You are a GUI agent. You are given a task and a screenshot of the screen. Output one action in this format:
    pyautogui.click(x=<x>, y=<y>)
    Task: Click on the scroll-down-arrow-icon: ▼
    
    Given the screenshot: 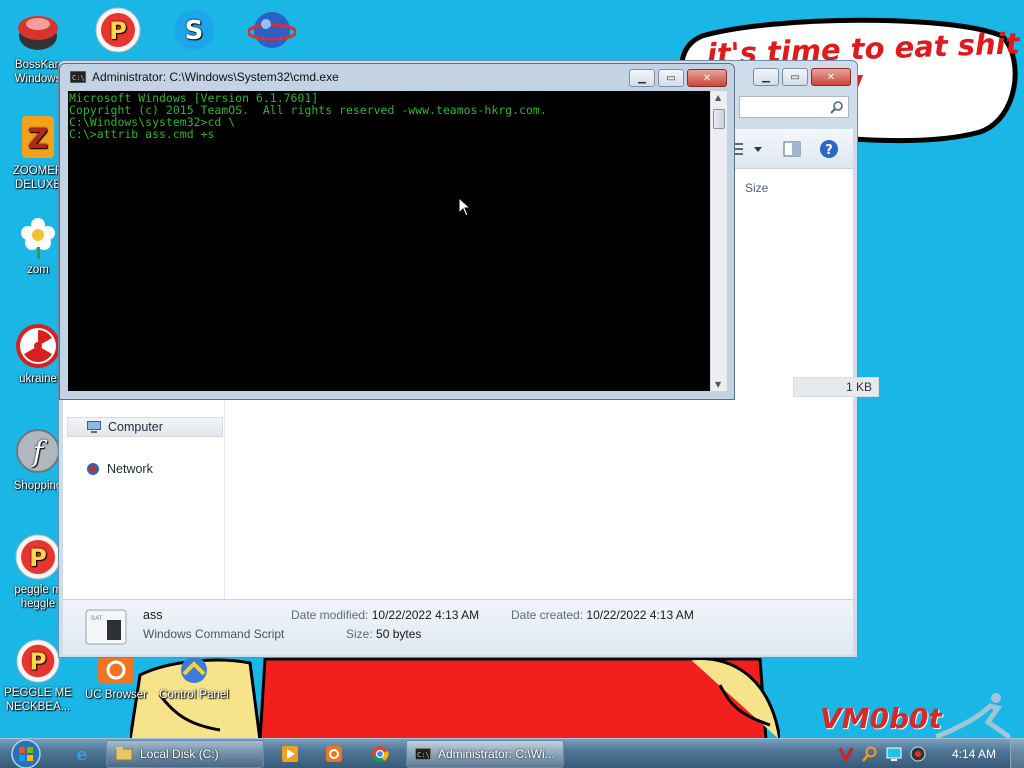 What is the action you would take?
    pyautogui.click(x=718, y=384)
    